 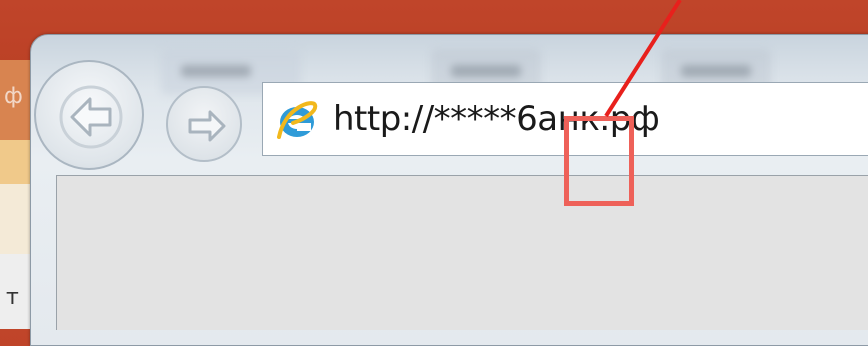 I want to click on back-arrow-icon, so click(x=91, y=117).